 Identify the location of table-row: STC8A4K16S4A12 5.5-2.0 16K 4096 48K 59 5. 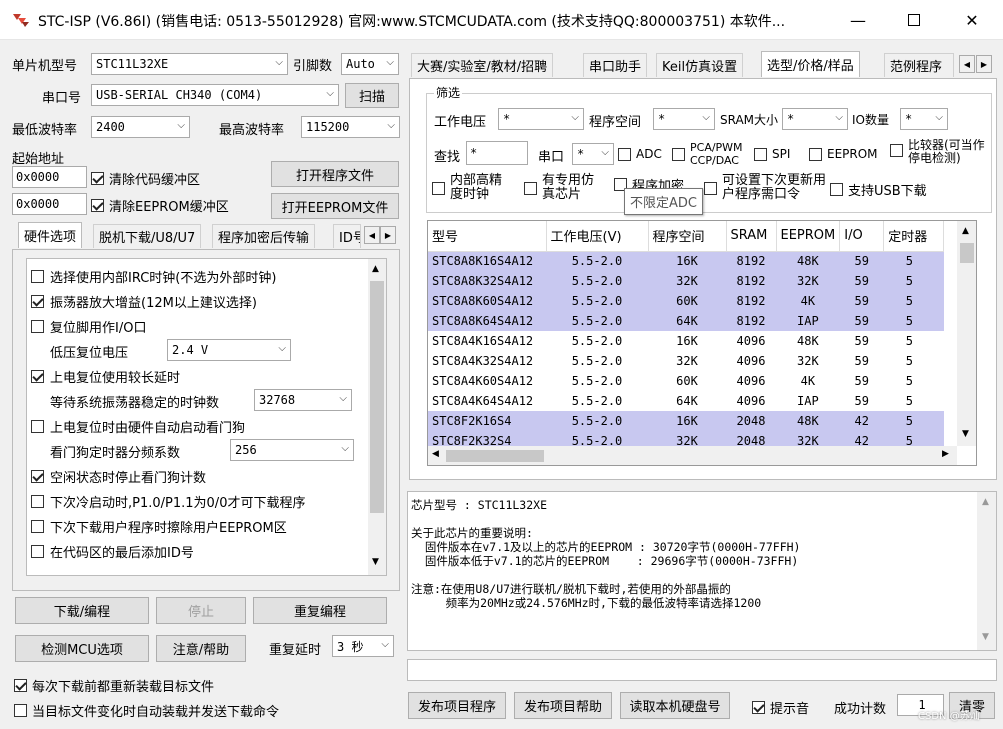
(686, 341).